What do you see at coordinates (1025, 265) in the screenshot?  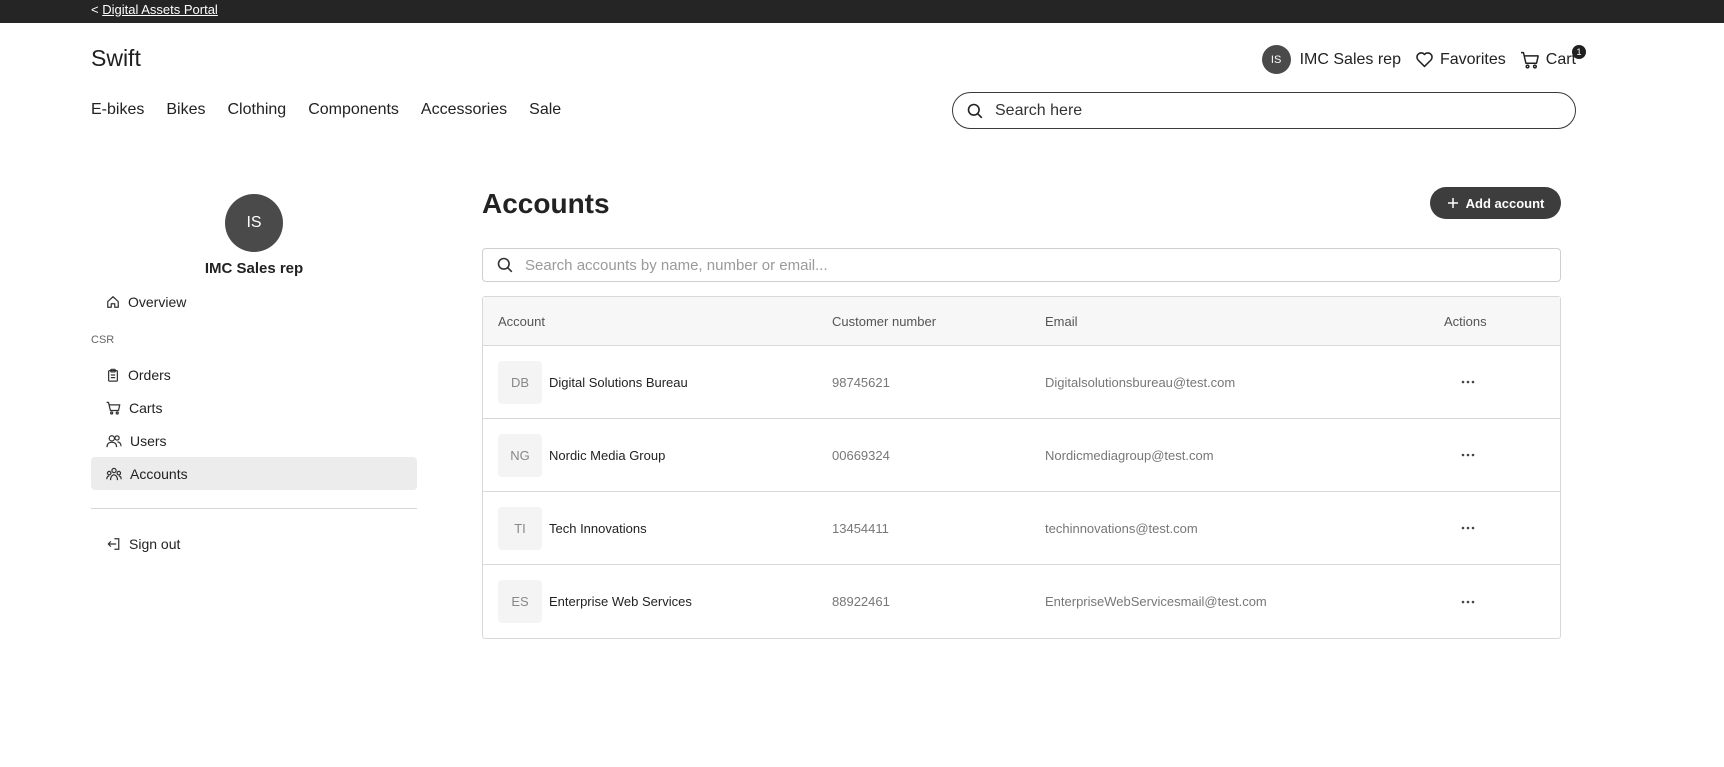 I see `accounts-search-input` at bounding box center [1025, 265].